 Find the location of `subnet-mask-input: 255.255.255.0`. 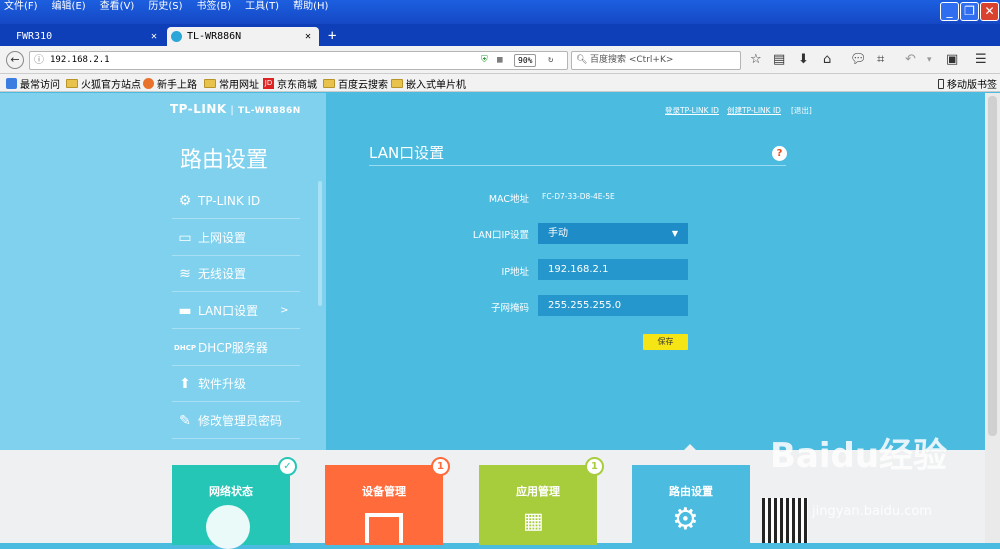

subnet-mask-input: 255.255.255.0 is located at coordinates (613, 305).